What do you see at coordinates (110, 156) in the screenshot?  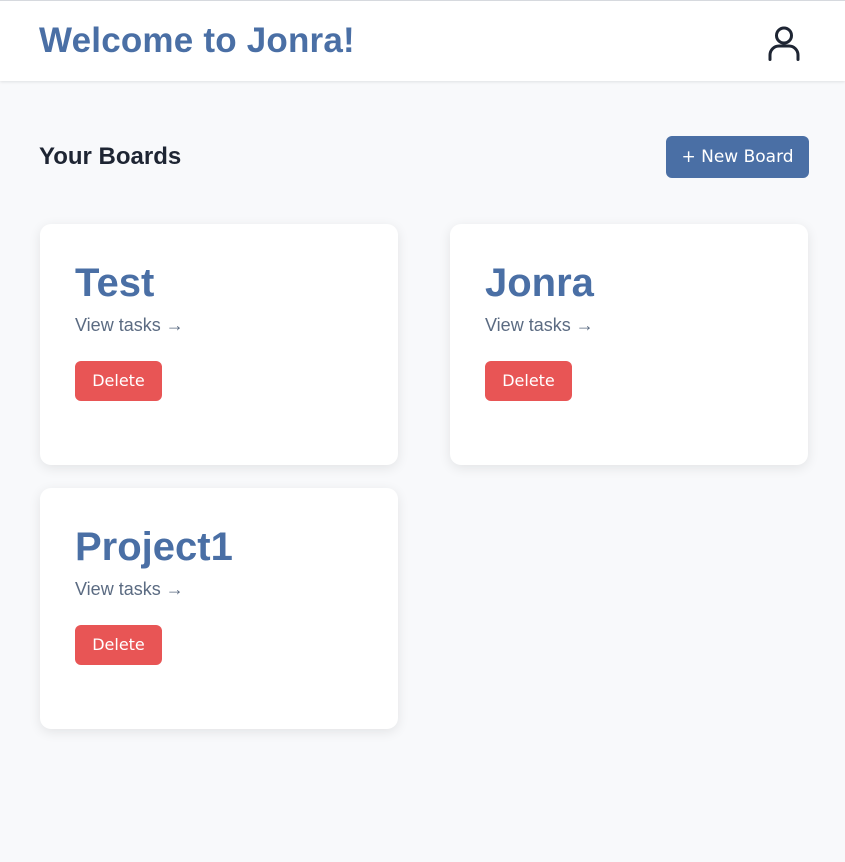 I see `section-title: Your Boards` at bounding box center [110, 156].